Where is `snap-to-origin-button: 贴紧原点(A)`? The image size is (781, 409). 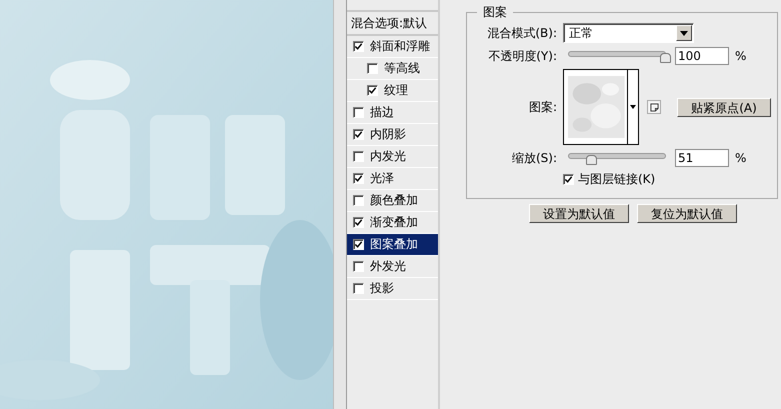
snap-to-origin-button: 贴紧原点(A) is located at coordinates (724, 107).